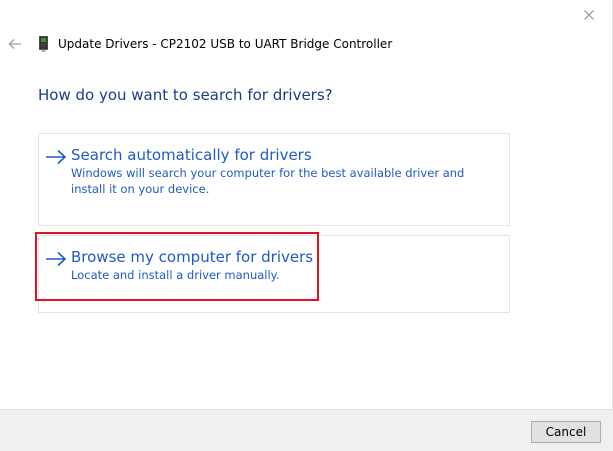  What do you see at coordinates (306, 430) in the screenshot?
I see `dialog-footer: Cancel` at bounding box center [306, 430].